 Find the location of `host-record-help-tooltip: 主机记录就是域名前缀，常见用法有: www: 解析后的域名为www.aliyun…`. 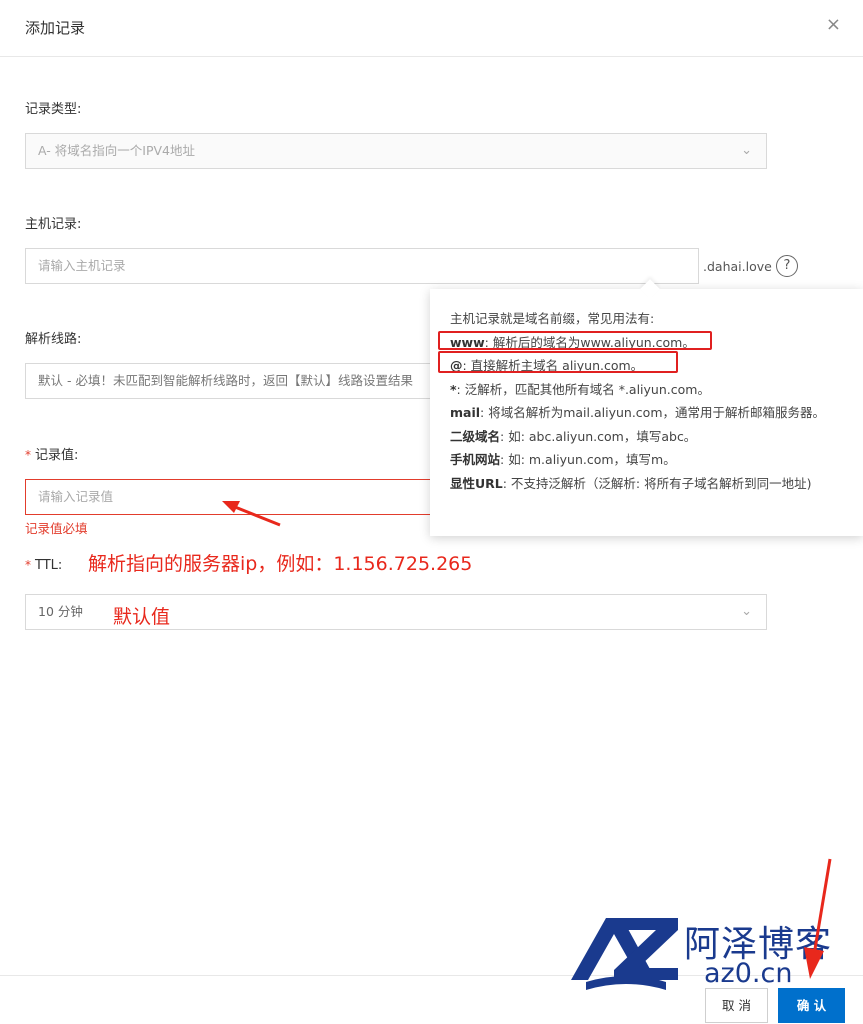

host-record-help-tooltip: 主机记录就是域名前缀，常见用法有: www: 解析后的域名为www.aliyun… is located at coordinates (646, 407).